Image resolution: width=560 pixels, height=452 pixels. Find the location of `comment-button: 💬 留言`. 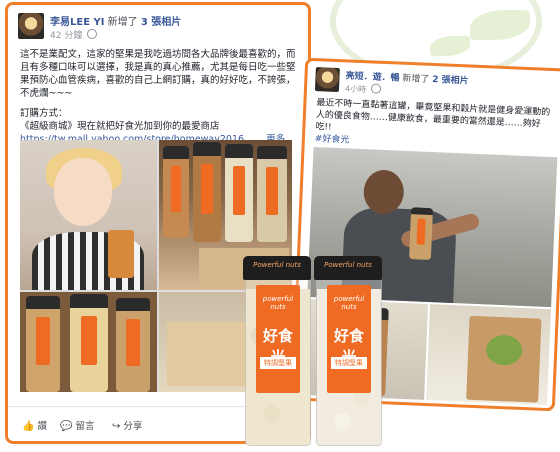

comment-button: 💬 留言 is located at coordinates (77, 425).